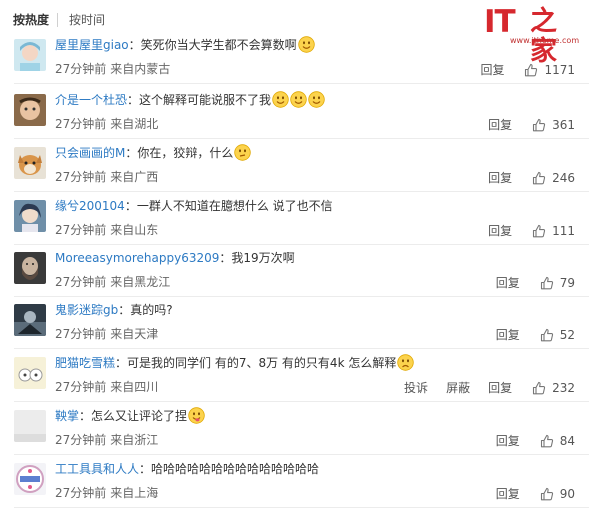 Image resolution: width=589 pixels, height=512 pixels. What do you see at coordinates (294, 166) in the screenshot?
I see `comment-item: 只会画画的M：你在，狡辩，什么 27分钟前 来自广西 回复 246` at bounding box center [294, 166].